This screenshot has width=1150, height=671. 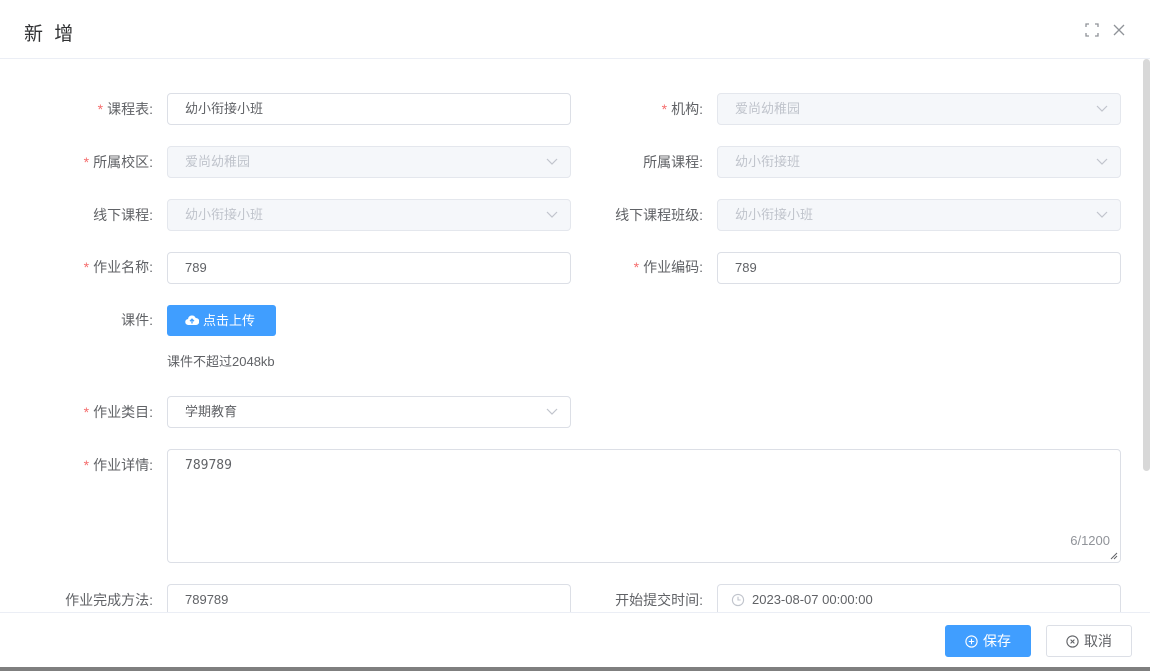 I want to click on hw-category-select: 学期教育, so click(x=369, y=412).